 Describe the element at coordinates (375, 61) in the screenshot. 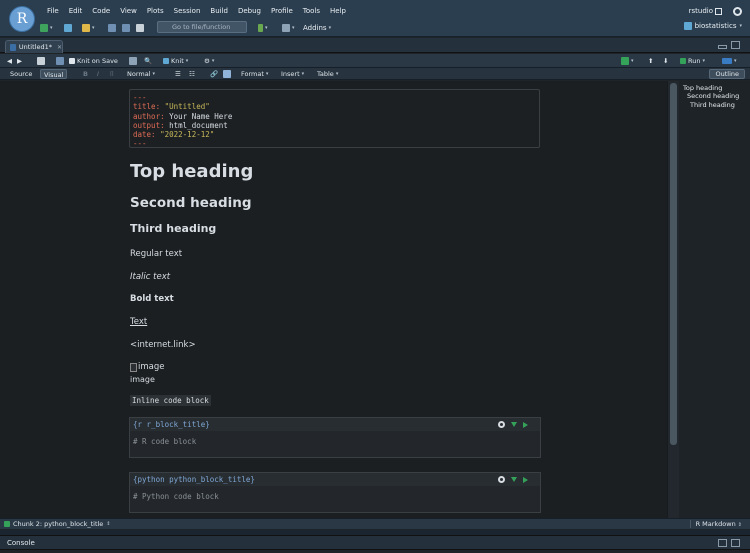

I see `editor-toolbar: ◀ ▶ Knit on Save 🔍 Knit ▾ ⚙ ▾ ▾ ⬆ ⬇ Run ▾ ▾` at that location.